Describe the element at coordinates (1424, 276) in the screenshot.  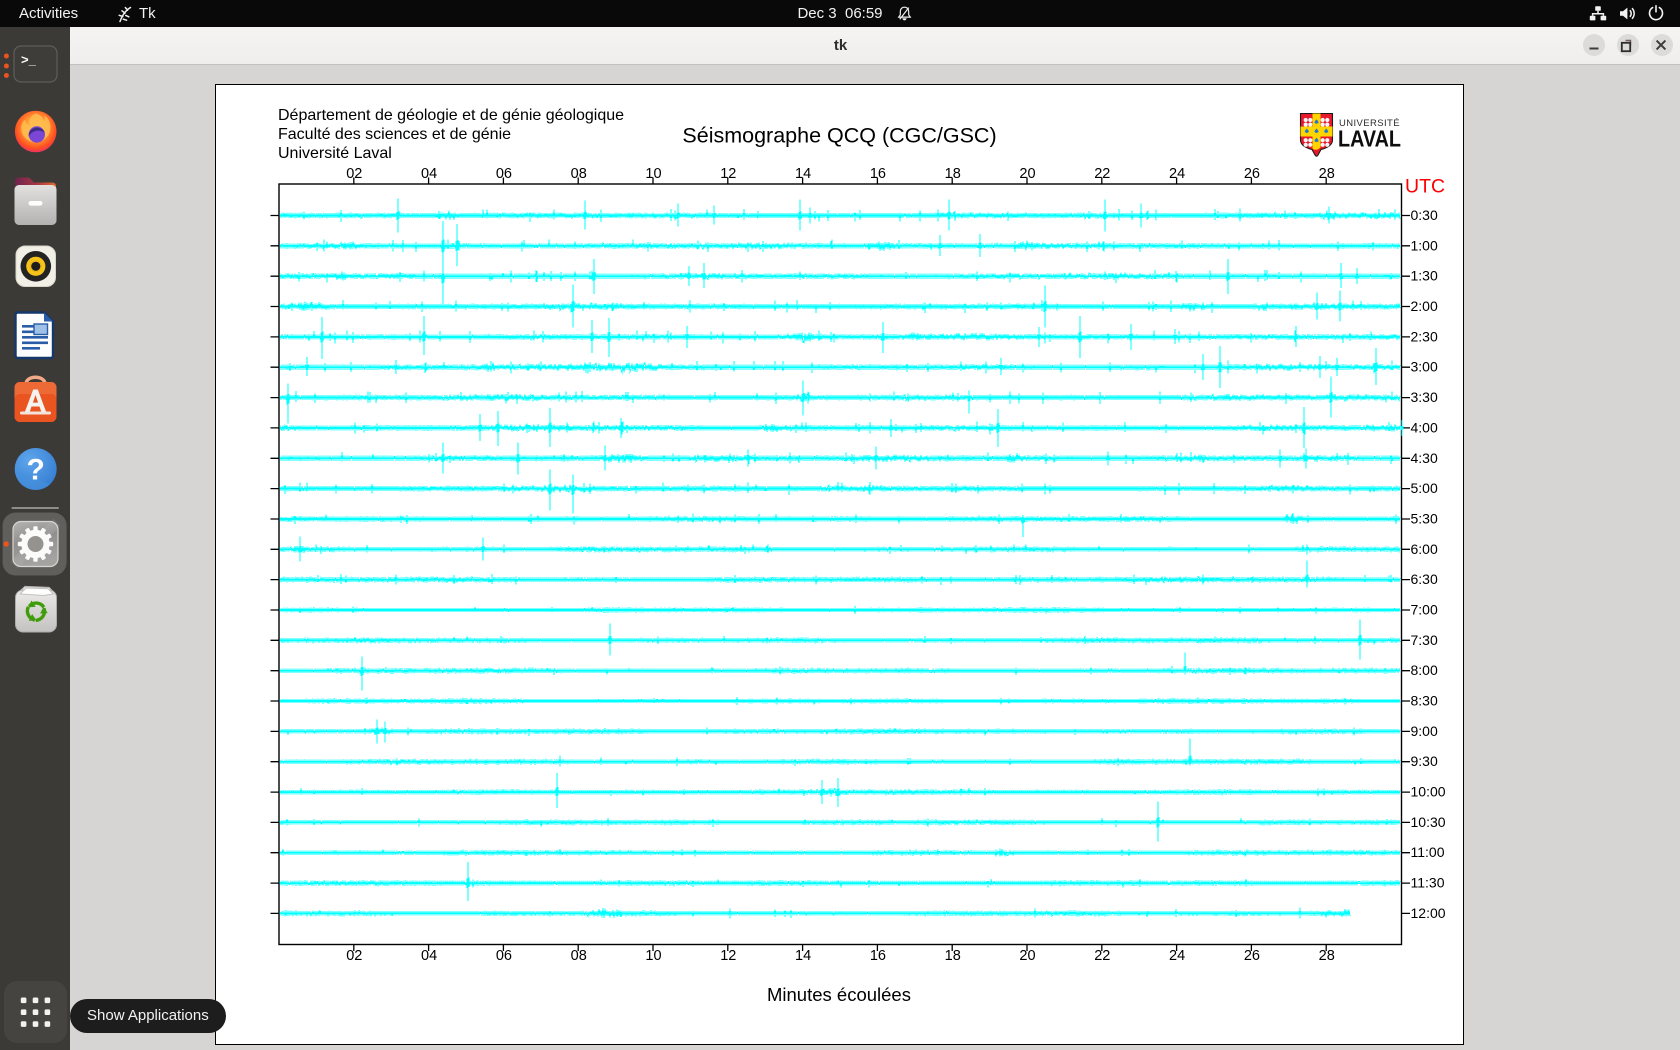
I see `svg-text: 1:30` at that location.